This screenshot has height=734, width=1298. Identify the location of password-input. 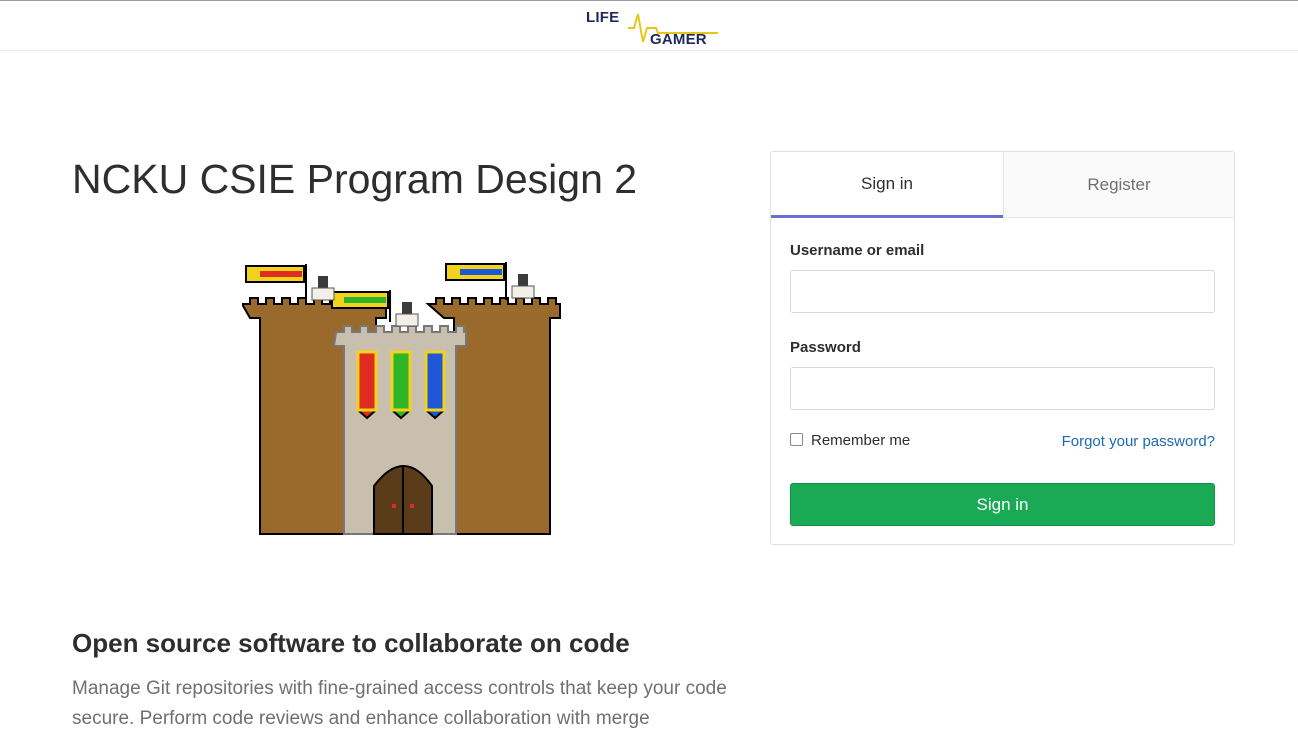
(1002, 388).